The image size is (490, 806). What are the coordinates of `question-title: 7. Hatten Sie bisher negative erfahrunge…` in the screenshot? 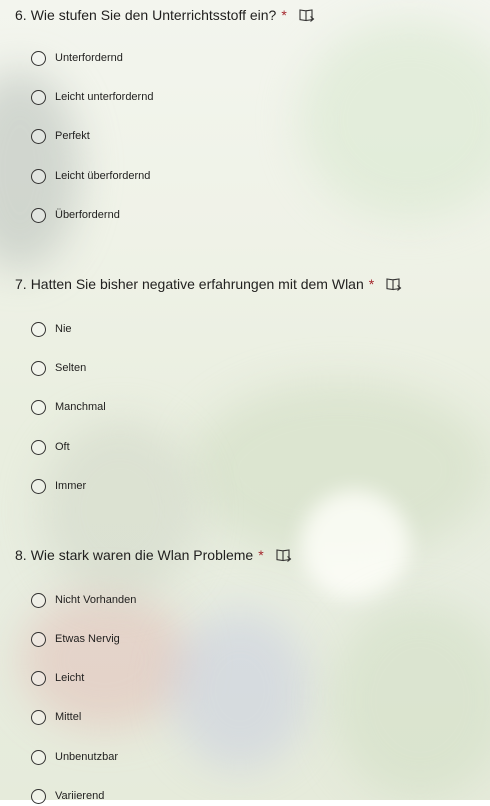 It's located at (252, 284).